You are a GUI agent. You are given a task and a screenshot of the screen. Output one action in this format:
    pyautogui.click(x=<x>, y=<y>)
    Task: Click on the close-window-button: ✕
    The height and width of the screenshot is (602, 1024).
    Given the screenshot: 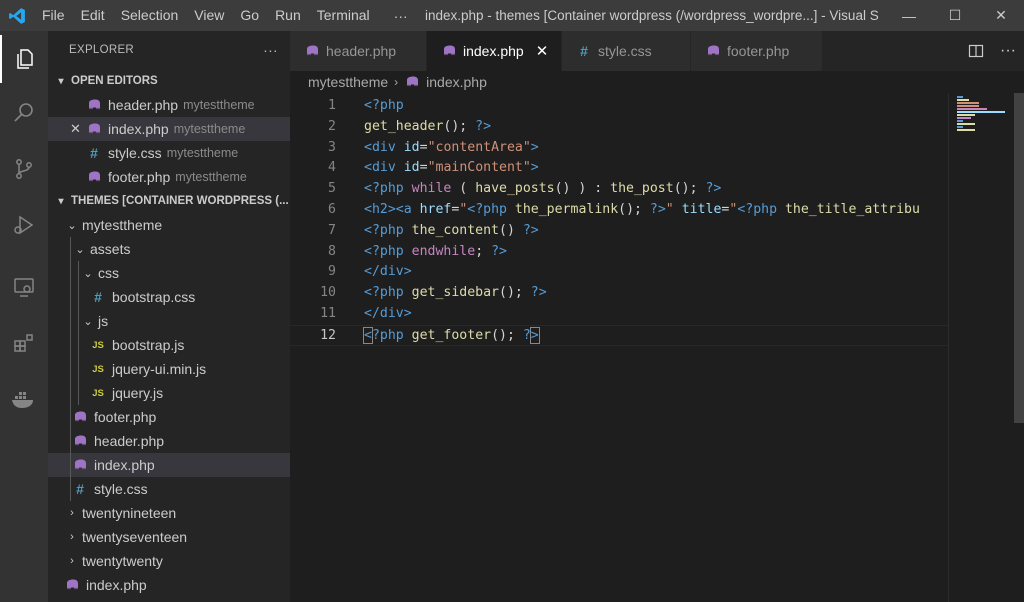 What is the action you would take?
    pyautogui.click(x=1001, y=15)
    